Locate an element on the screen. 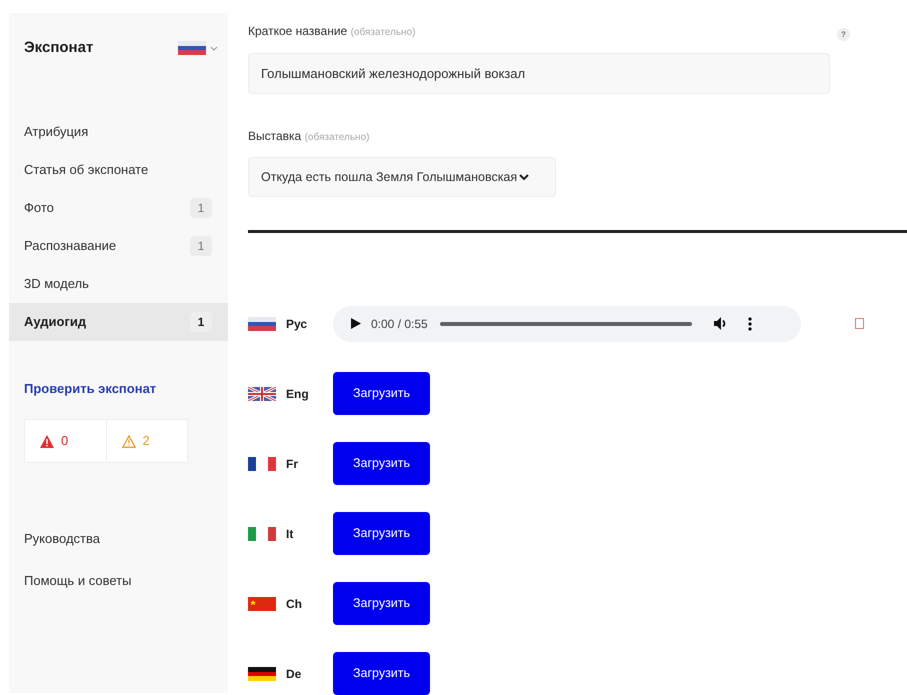 This screenshot has width=907, height=695. sidebar-item: Статья об экспонате is located at coordinates (118, 169).